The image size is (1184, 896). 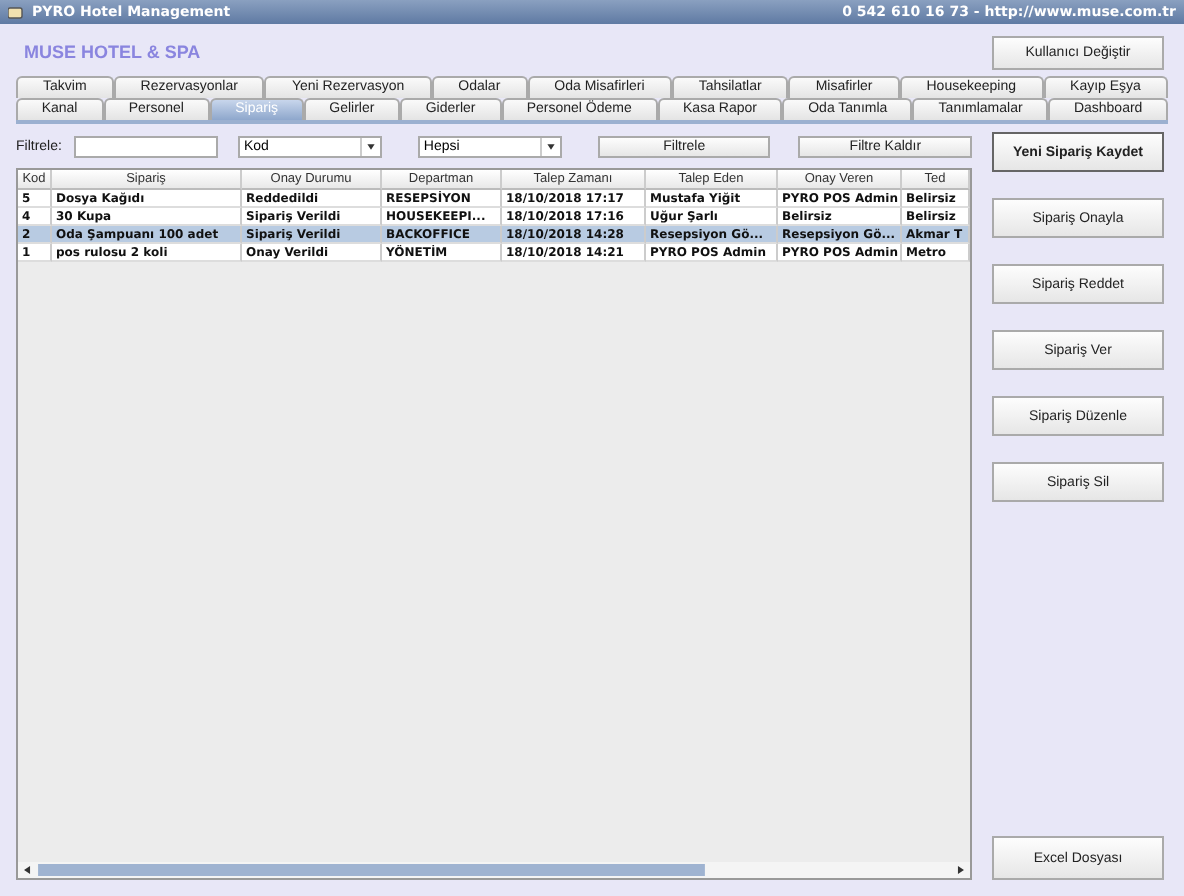 I want to click on horizontal-scrollbar, so click(x=494, y=870).